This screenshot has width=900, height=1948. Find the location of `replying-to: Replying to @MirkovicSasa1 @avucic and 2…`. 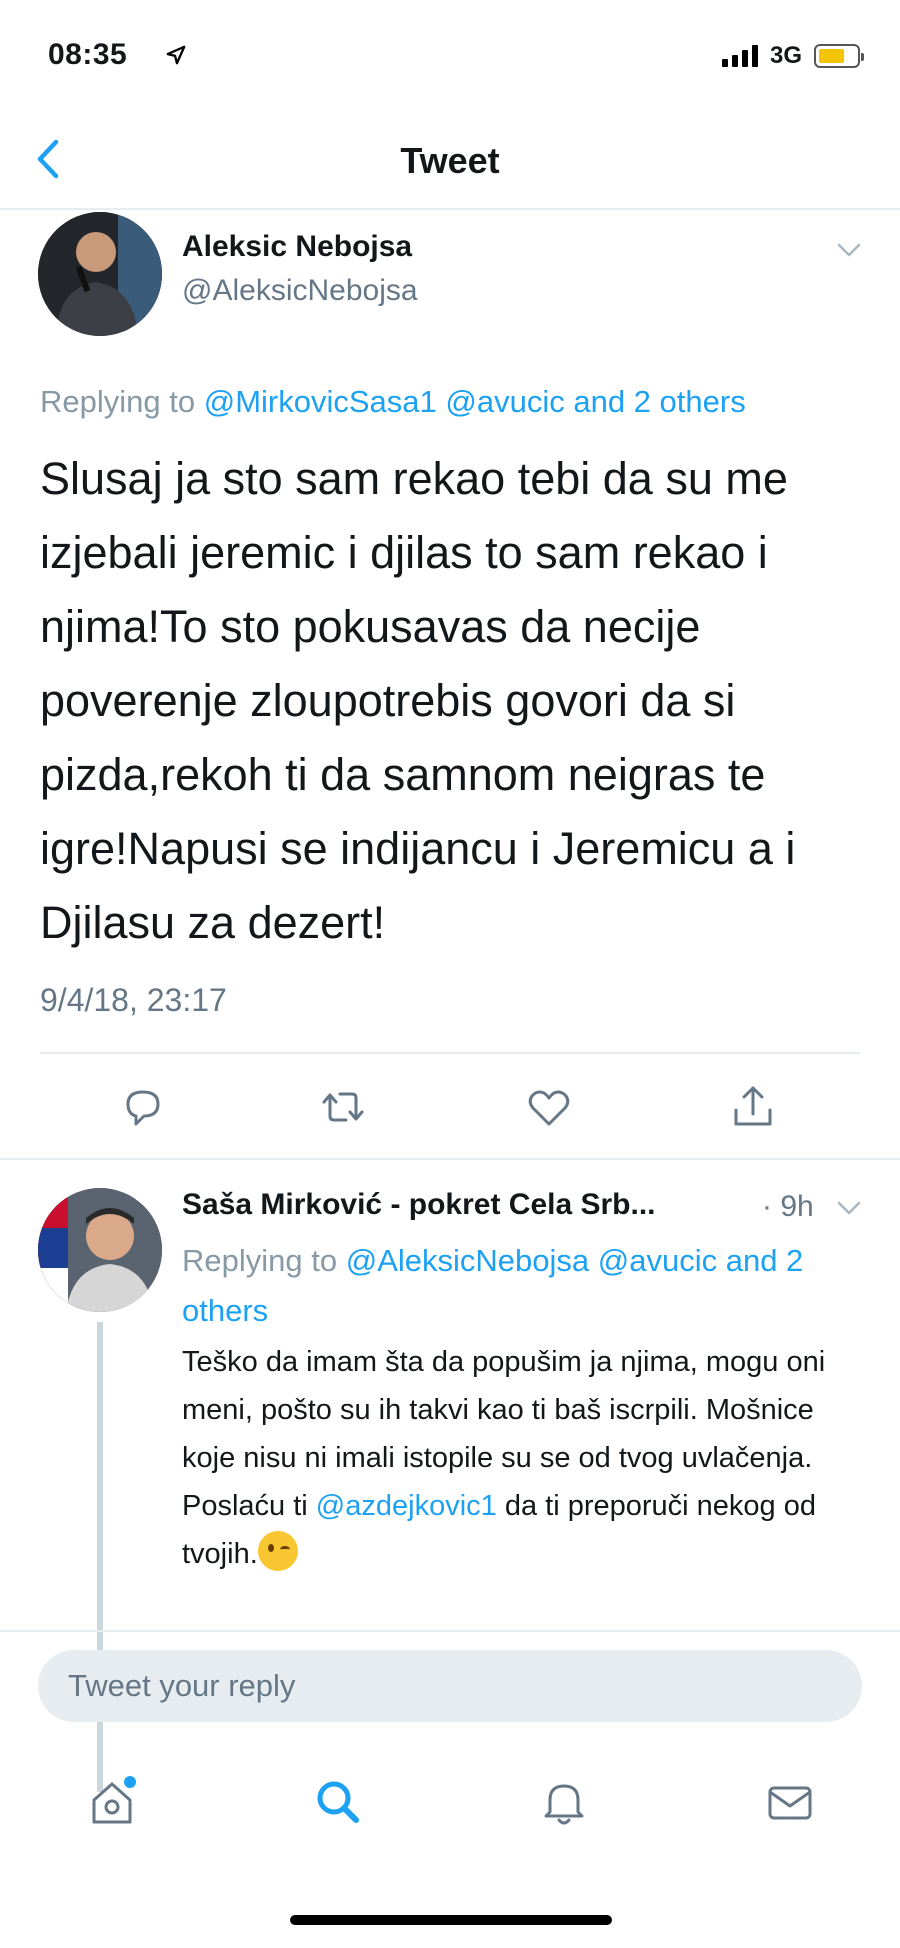

replying-to: Replying to @MirkovicSasa1 @avucic and 2… is located at coordinates (460, 402).